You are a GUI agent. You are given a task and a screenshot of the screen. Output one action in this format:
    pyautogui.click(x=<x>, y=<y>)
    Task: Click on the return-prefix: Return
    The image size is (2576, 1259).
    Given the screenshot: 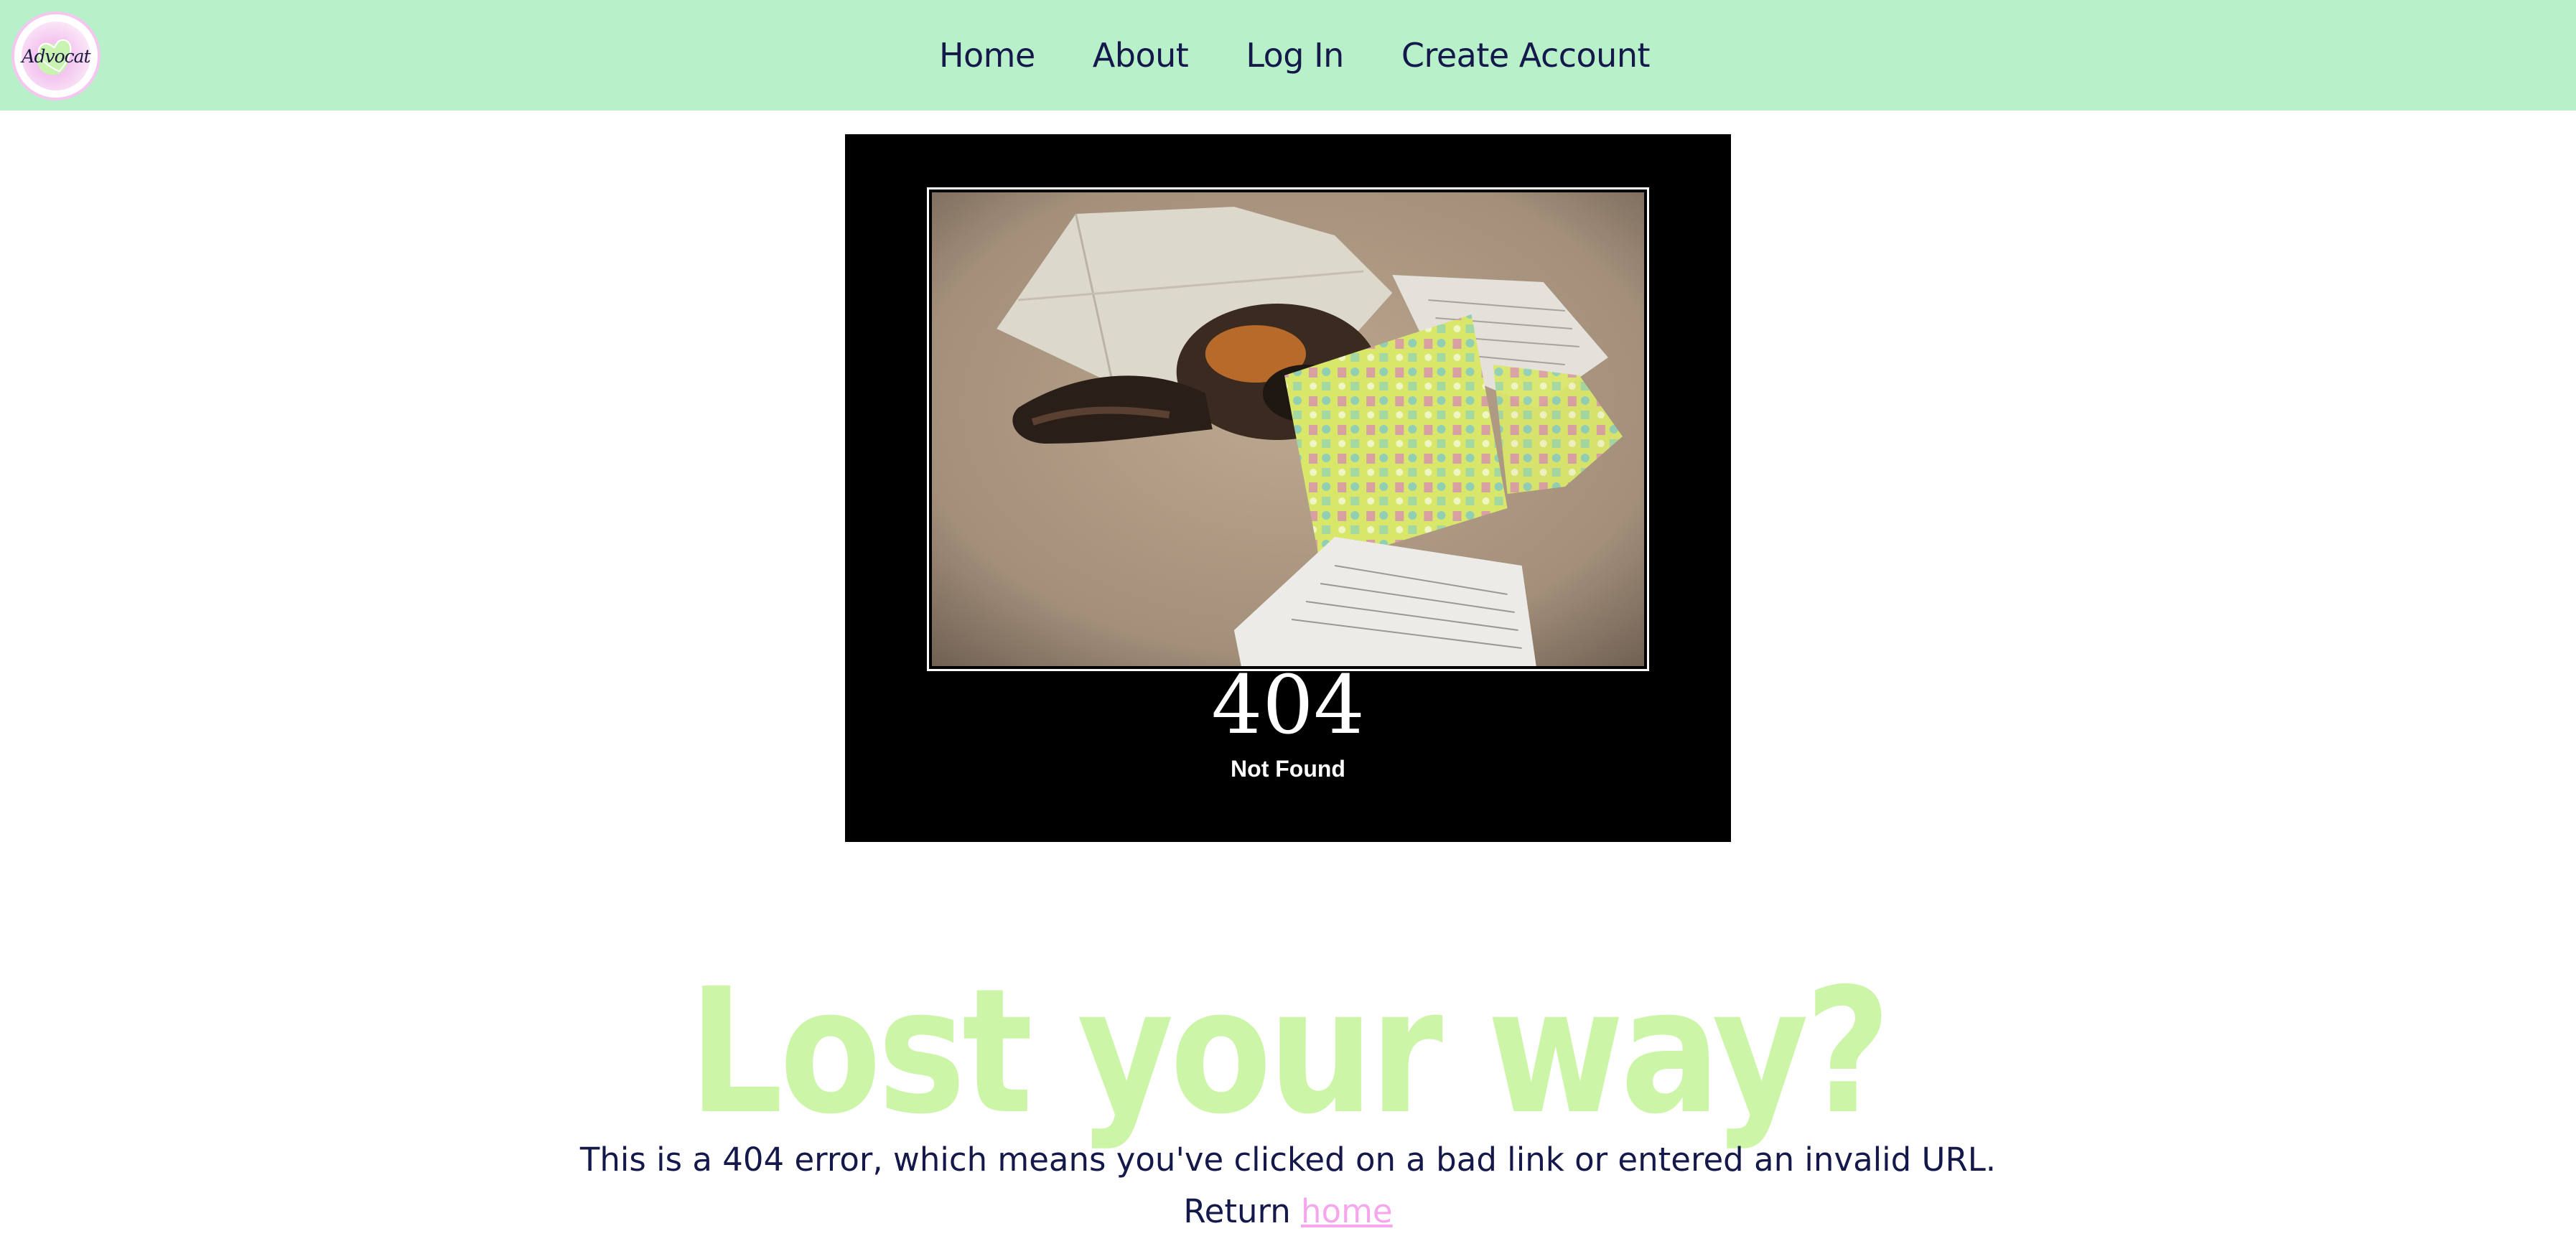 What is the action you would take?
    pyautogui.click(x=1237, y=1211)
    